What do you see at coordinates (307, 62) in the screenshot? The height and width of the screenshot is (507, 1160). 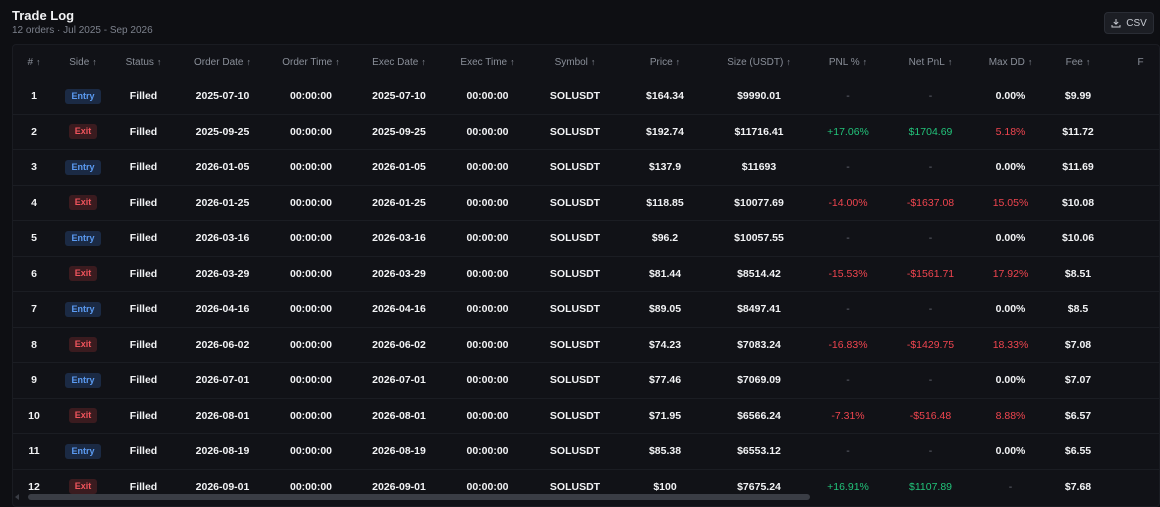 I see `column-header-label: Order Time` at bounding box center [307, 62].